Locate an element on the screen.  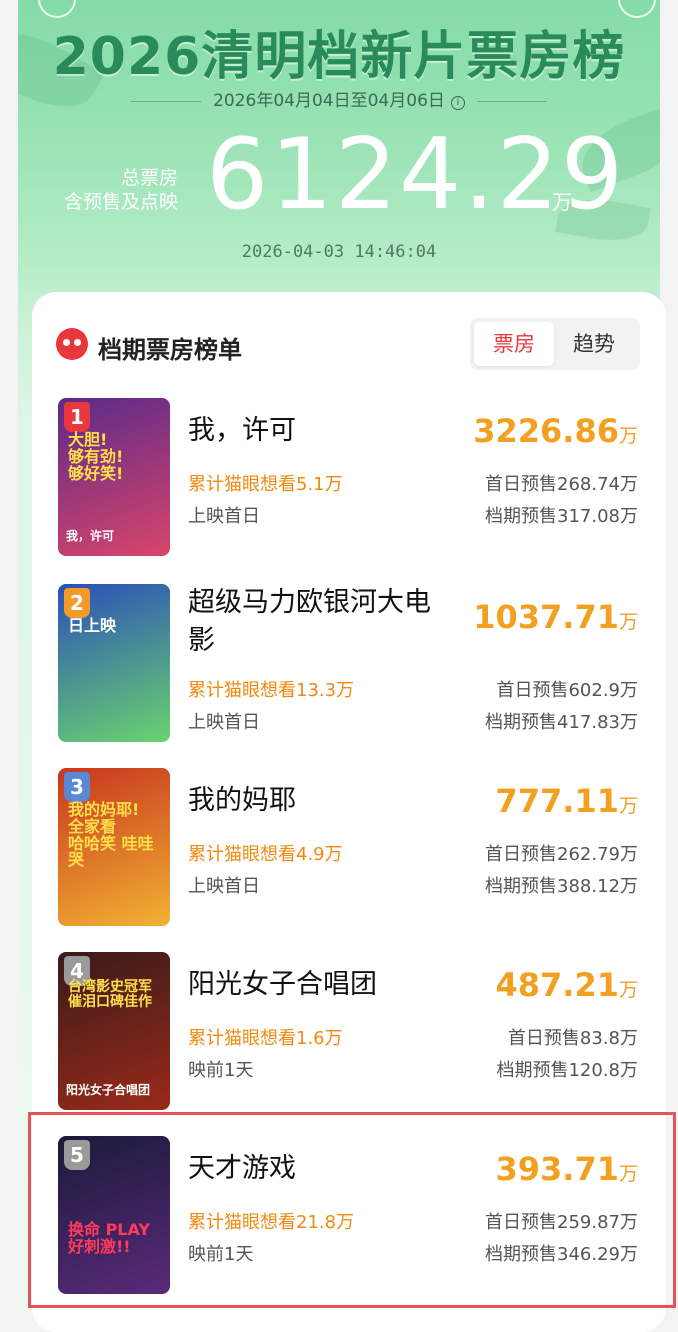
view-toggle: 票房 趋势 is located at coordinates (555, 344).